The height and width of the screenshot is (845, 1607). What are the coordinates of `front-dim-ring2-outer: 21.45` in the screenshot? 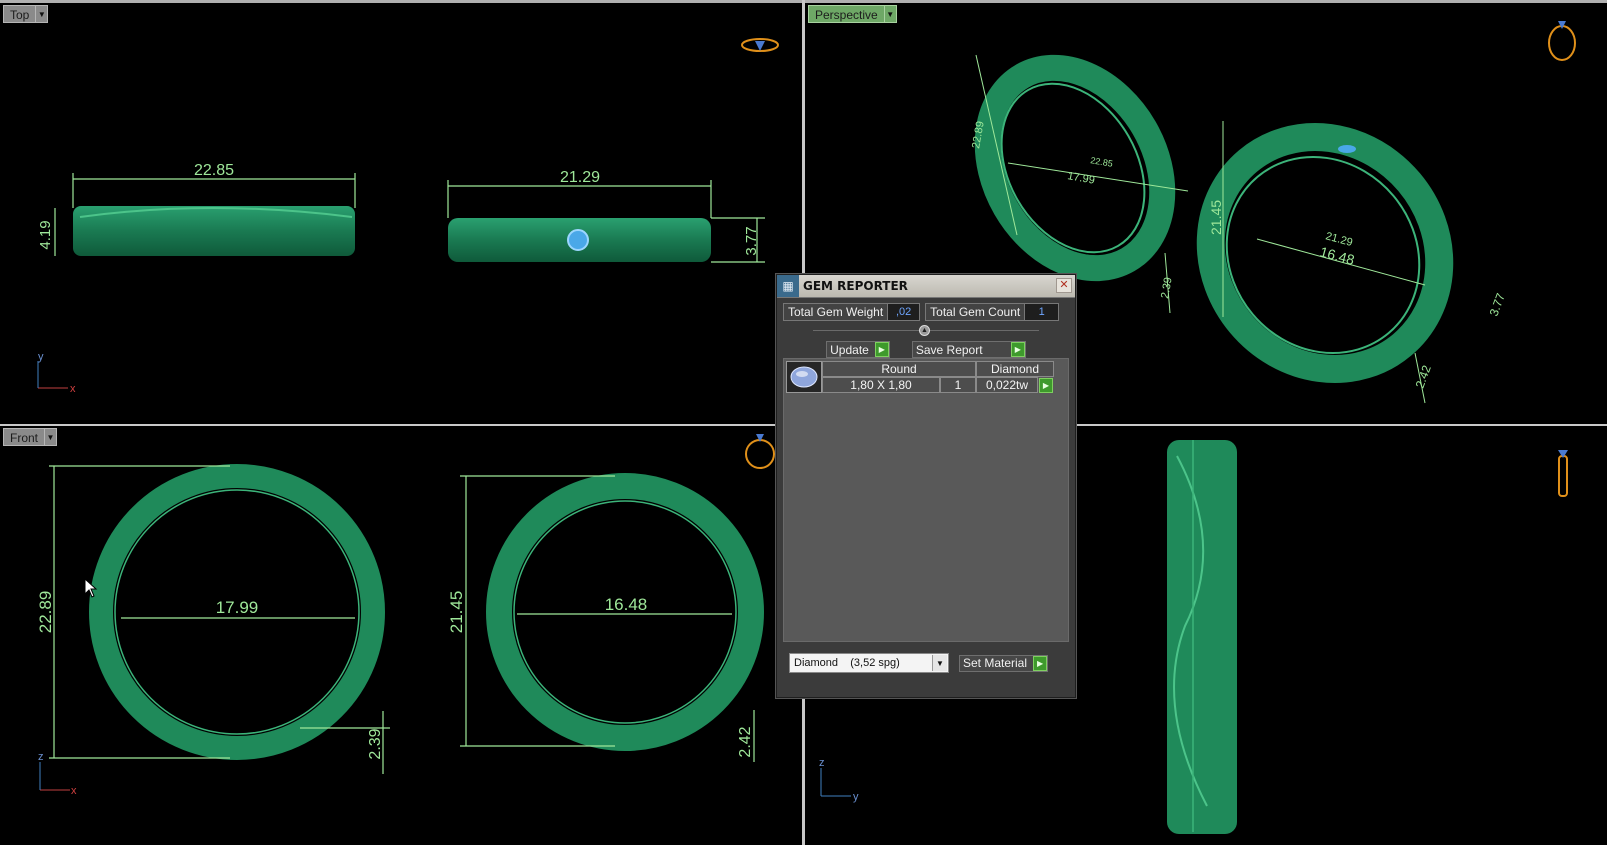 It's located at (456, 612).